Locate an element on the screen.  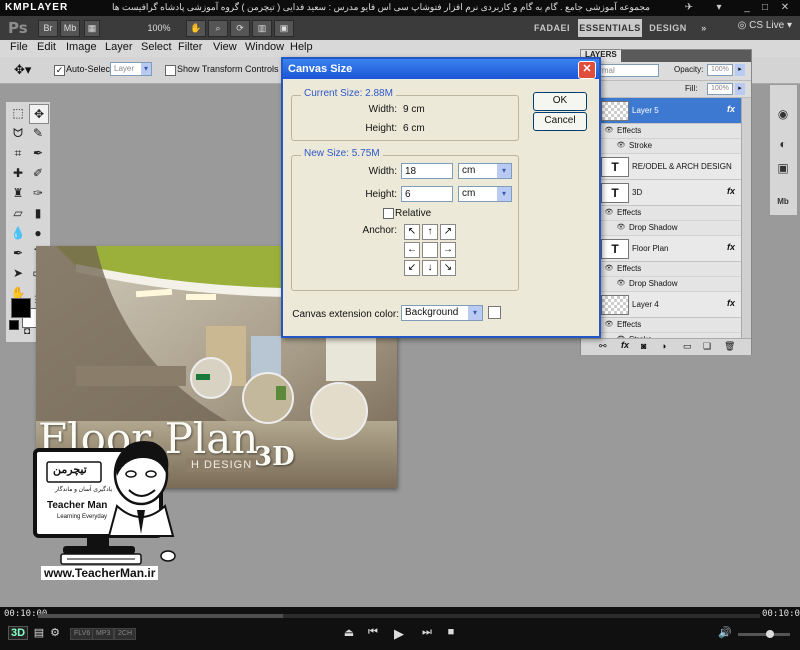
3d-mode-button: 3D is located at coordinates (18, 633).